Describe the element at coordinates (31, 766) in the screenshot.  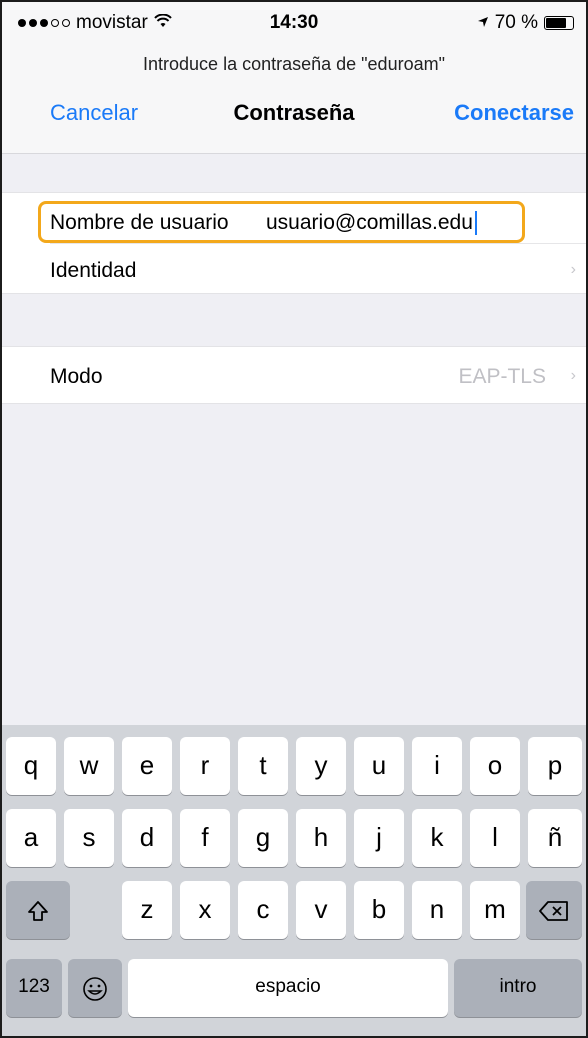
I see `key-q: q` at that location.